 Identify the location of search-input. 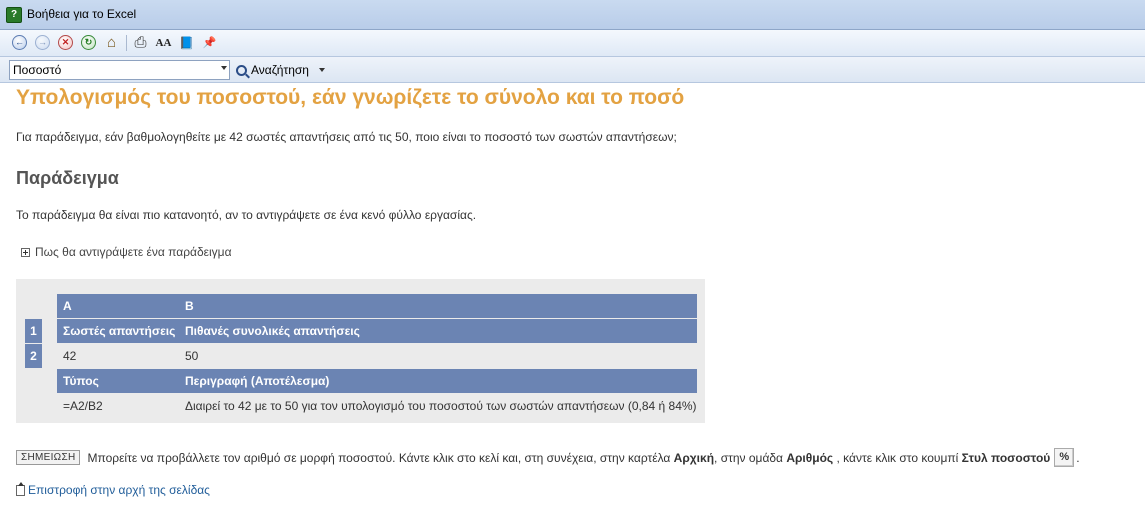
(106, 70).